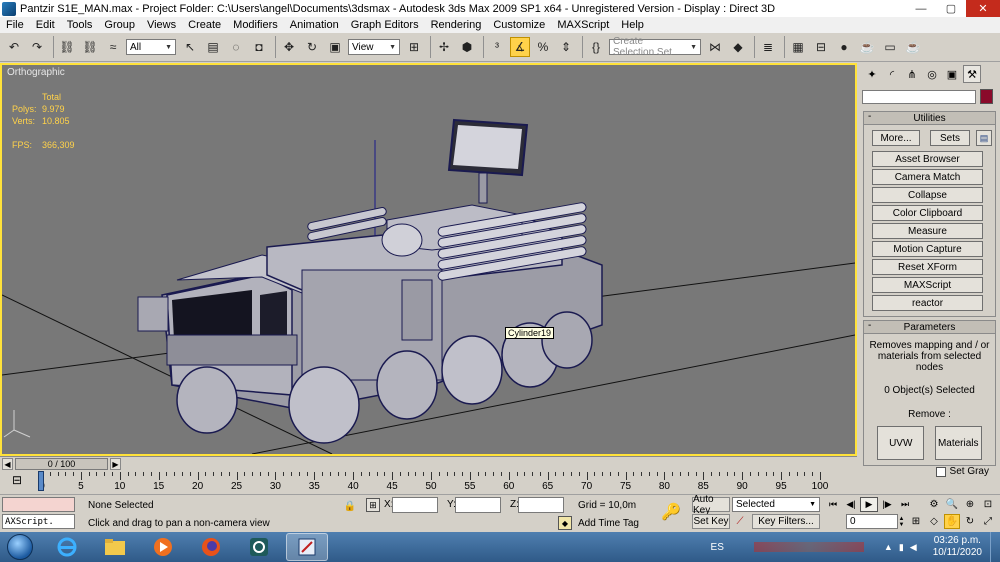  Describe the element at coordinates (312, 47) in the screenshot. I see `select-and-rotate-icon: ↻` at that location.